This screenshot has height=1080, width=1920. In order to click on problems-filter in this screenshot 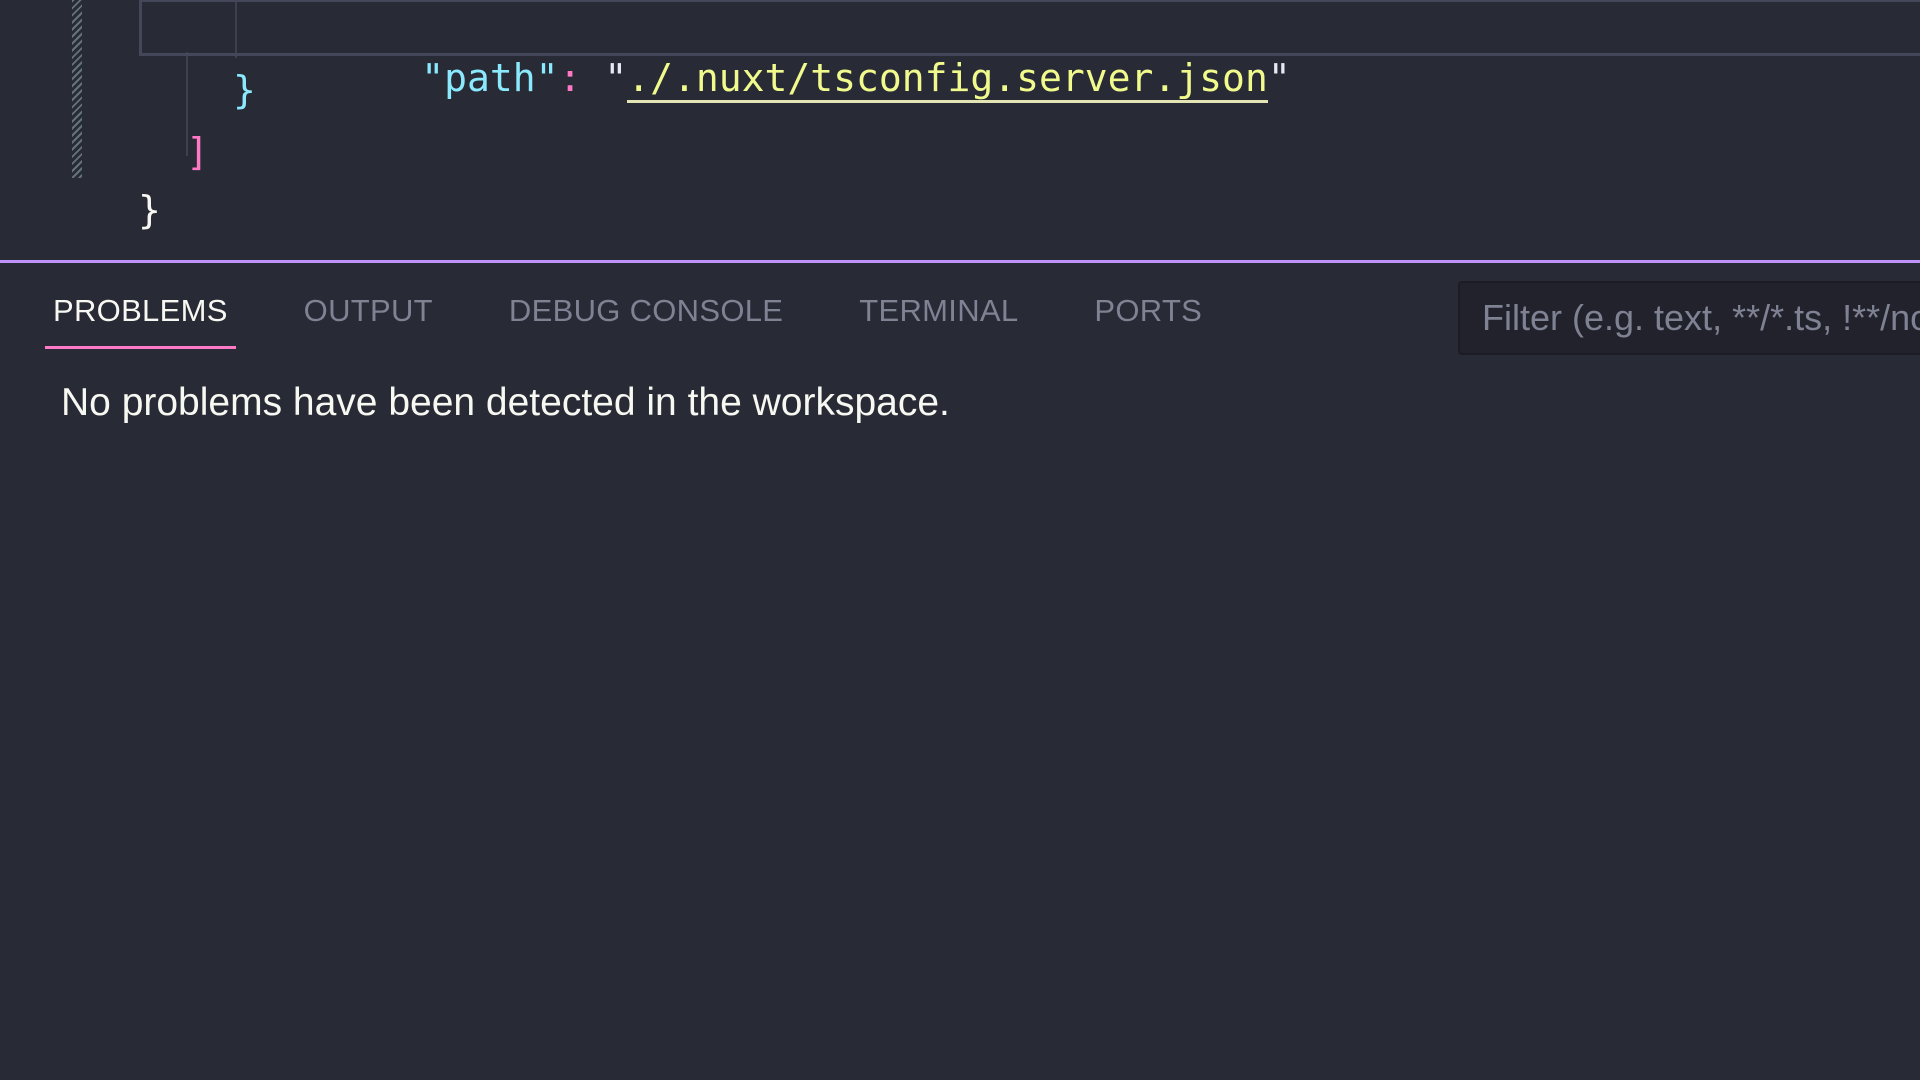, I will do `click(1689, 318)`.